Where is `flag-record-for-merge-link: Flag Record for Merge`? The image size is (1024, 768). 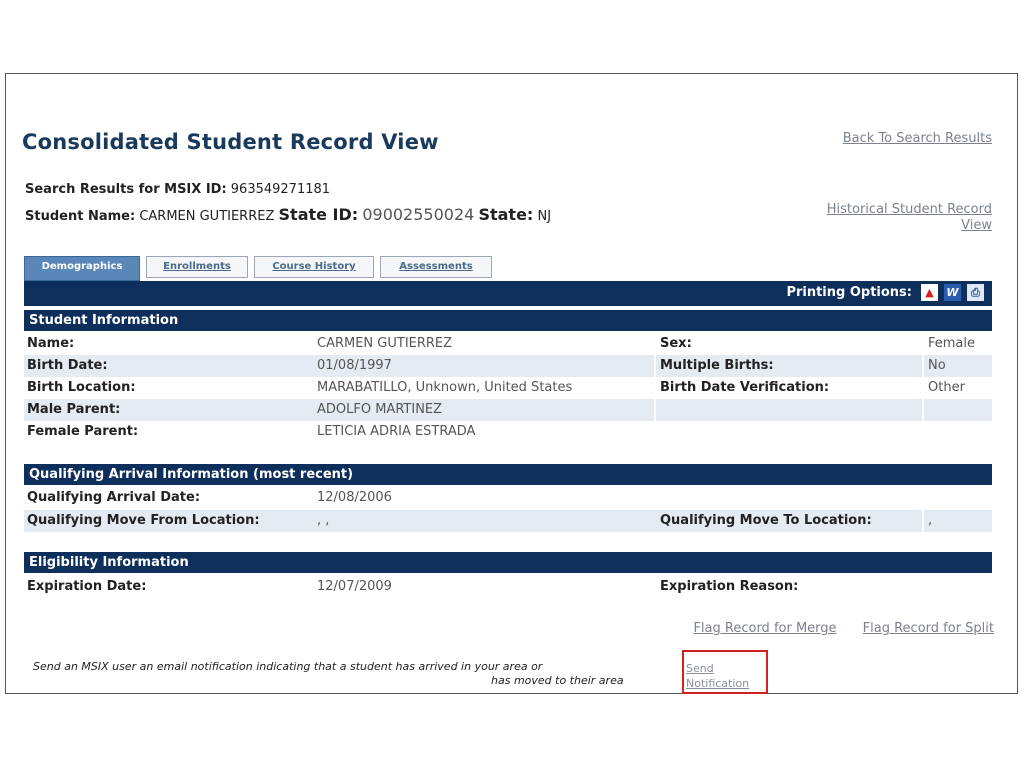 flag-record-for-merge-link: Flag Record for Merge is located at coordinates (764, 628).